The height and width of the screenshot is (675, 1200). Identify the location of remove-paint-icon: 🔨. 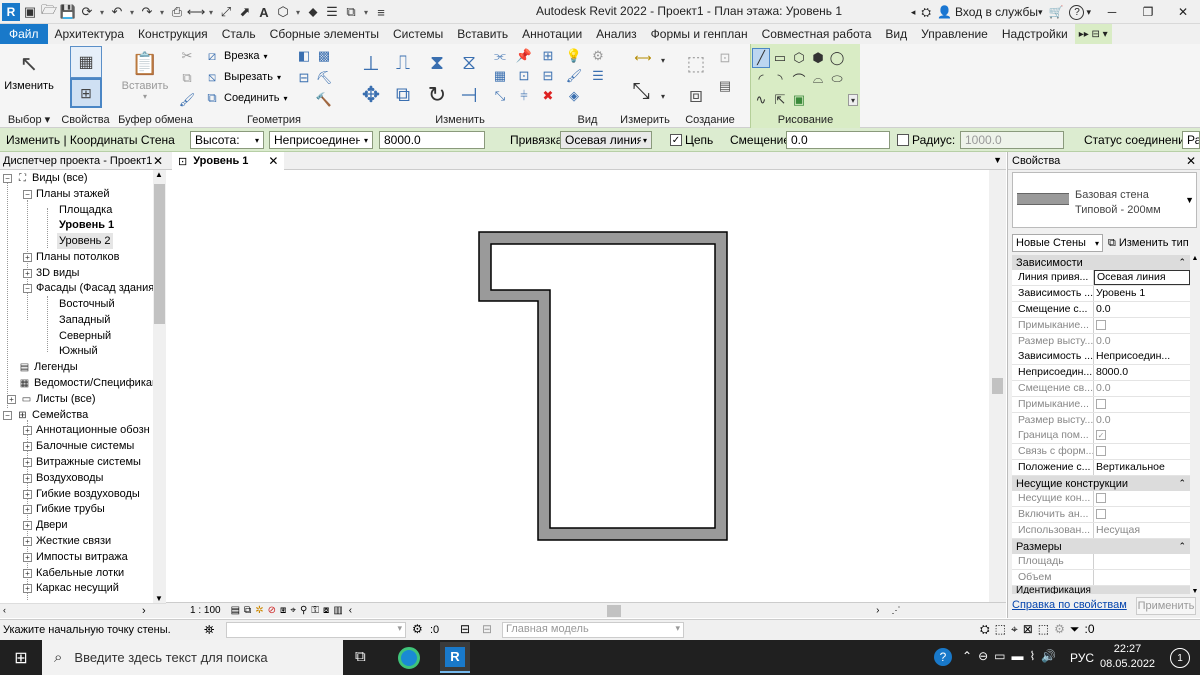
(324, 100).